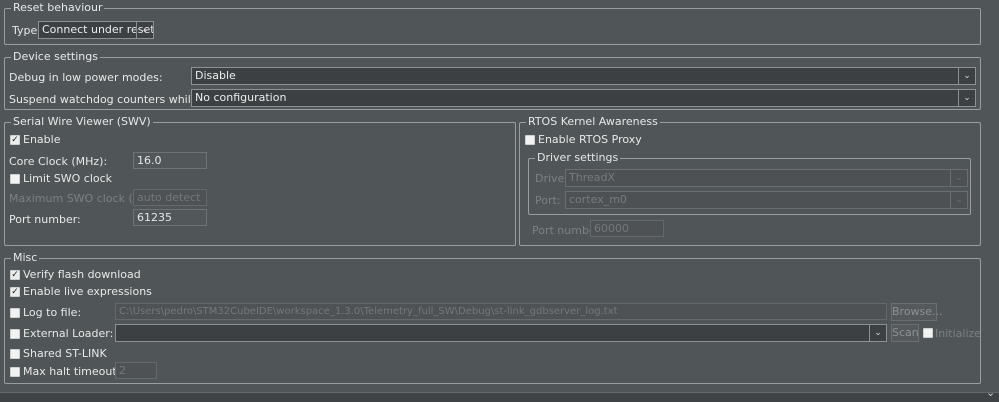 The image size is (999, 402). I want to click on reset-type-select: Connect under reset ⌄, so click(96, 30).